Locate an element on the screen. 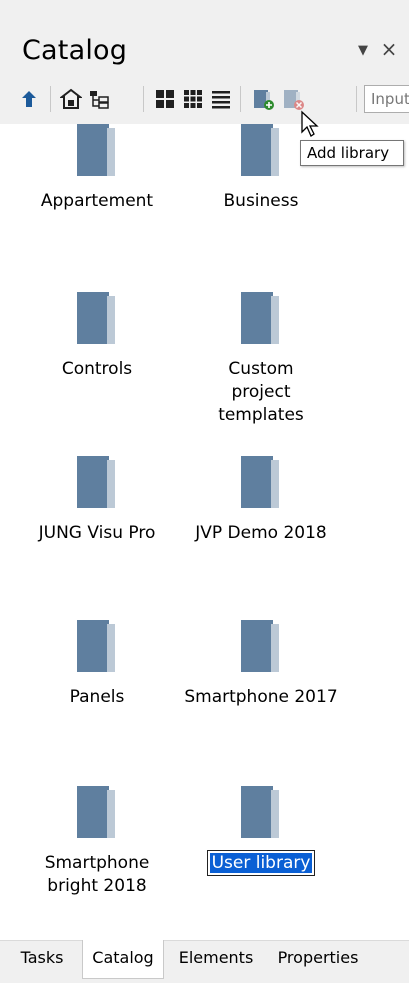  library-item: Controls is located at coordinates (97, 336).